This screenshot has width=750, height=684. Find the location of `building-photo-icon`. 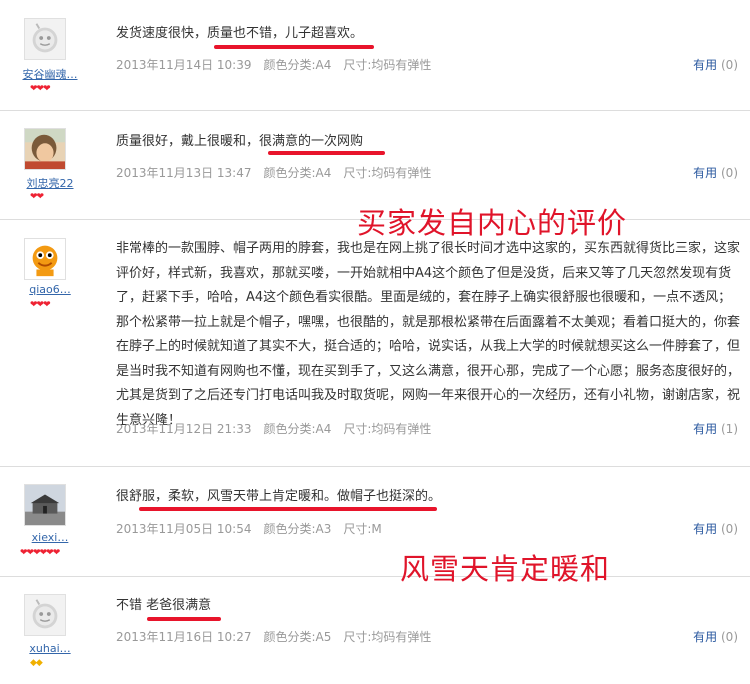

building-photo-icon is located at coordinates (45, 505).